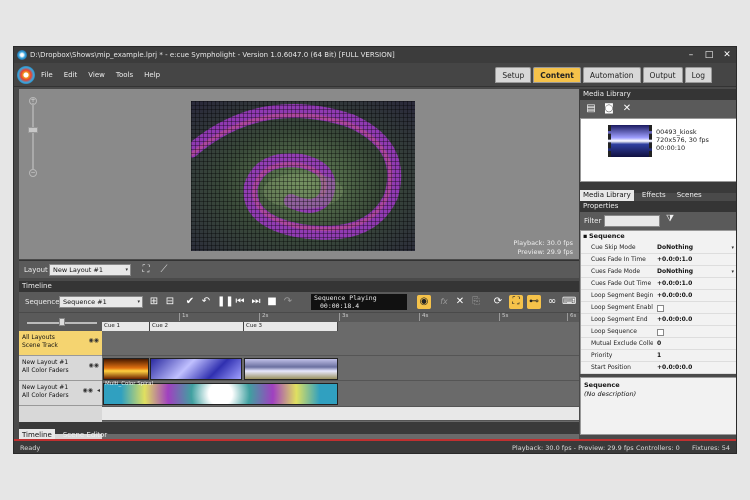 The image size is (750, 500). What do you see at coordinates (460, 302) in the screenshot?
I see `delete-icon: ✕` at bounding box center [460, 302].